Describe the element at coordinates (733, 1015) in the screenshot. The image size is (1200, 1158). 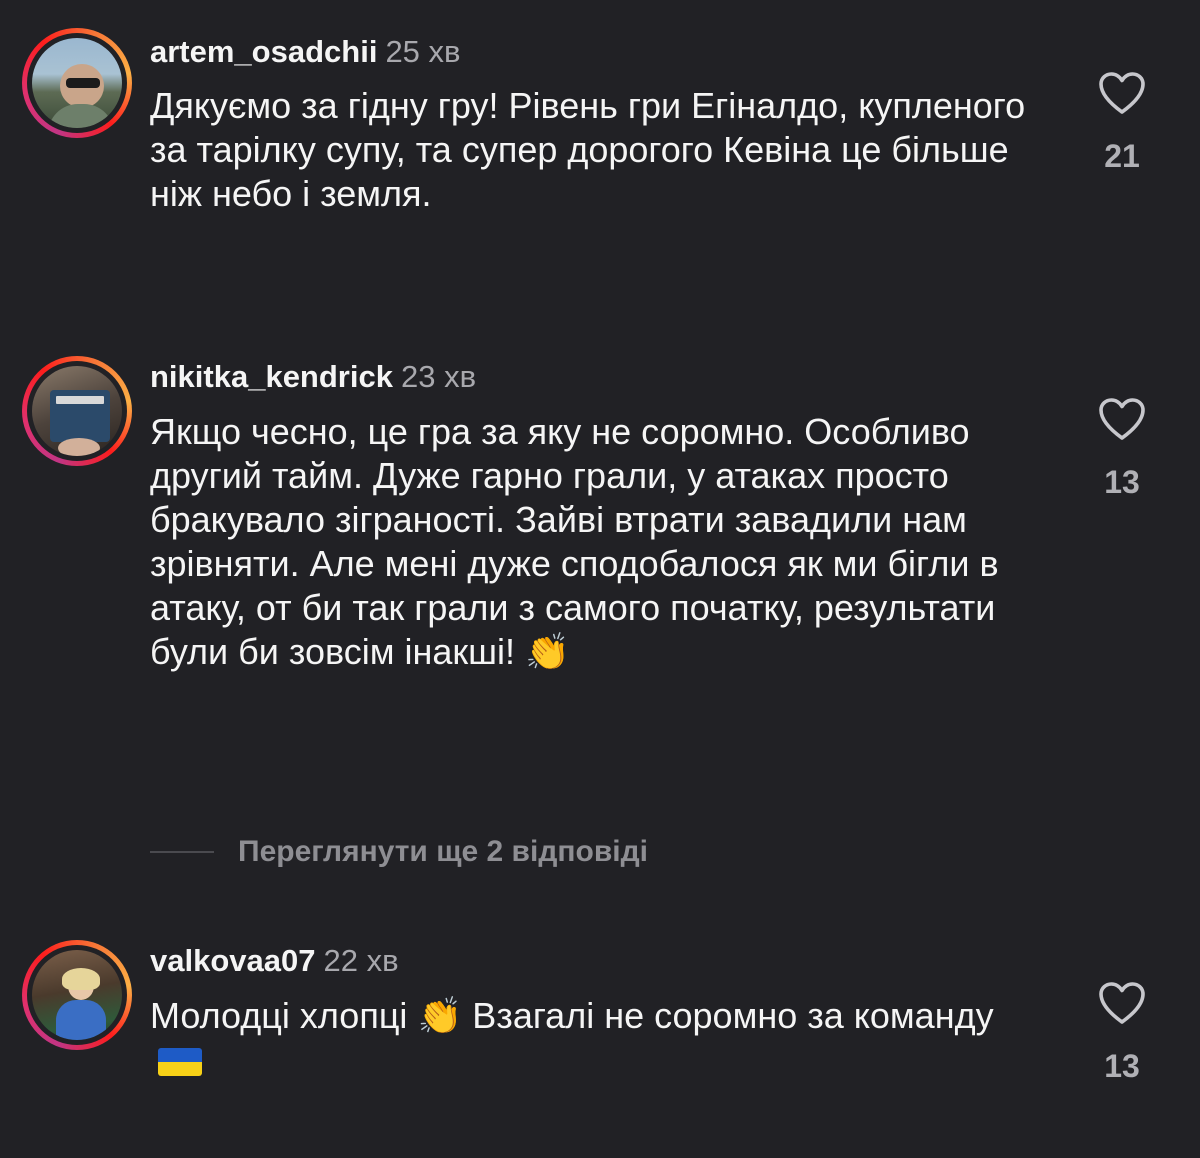
I see `comment-text-part2: Взагалі не соромно за команду` at that location.